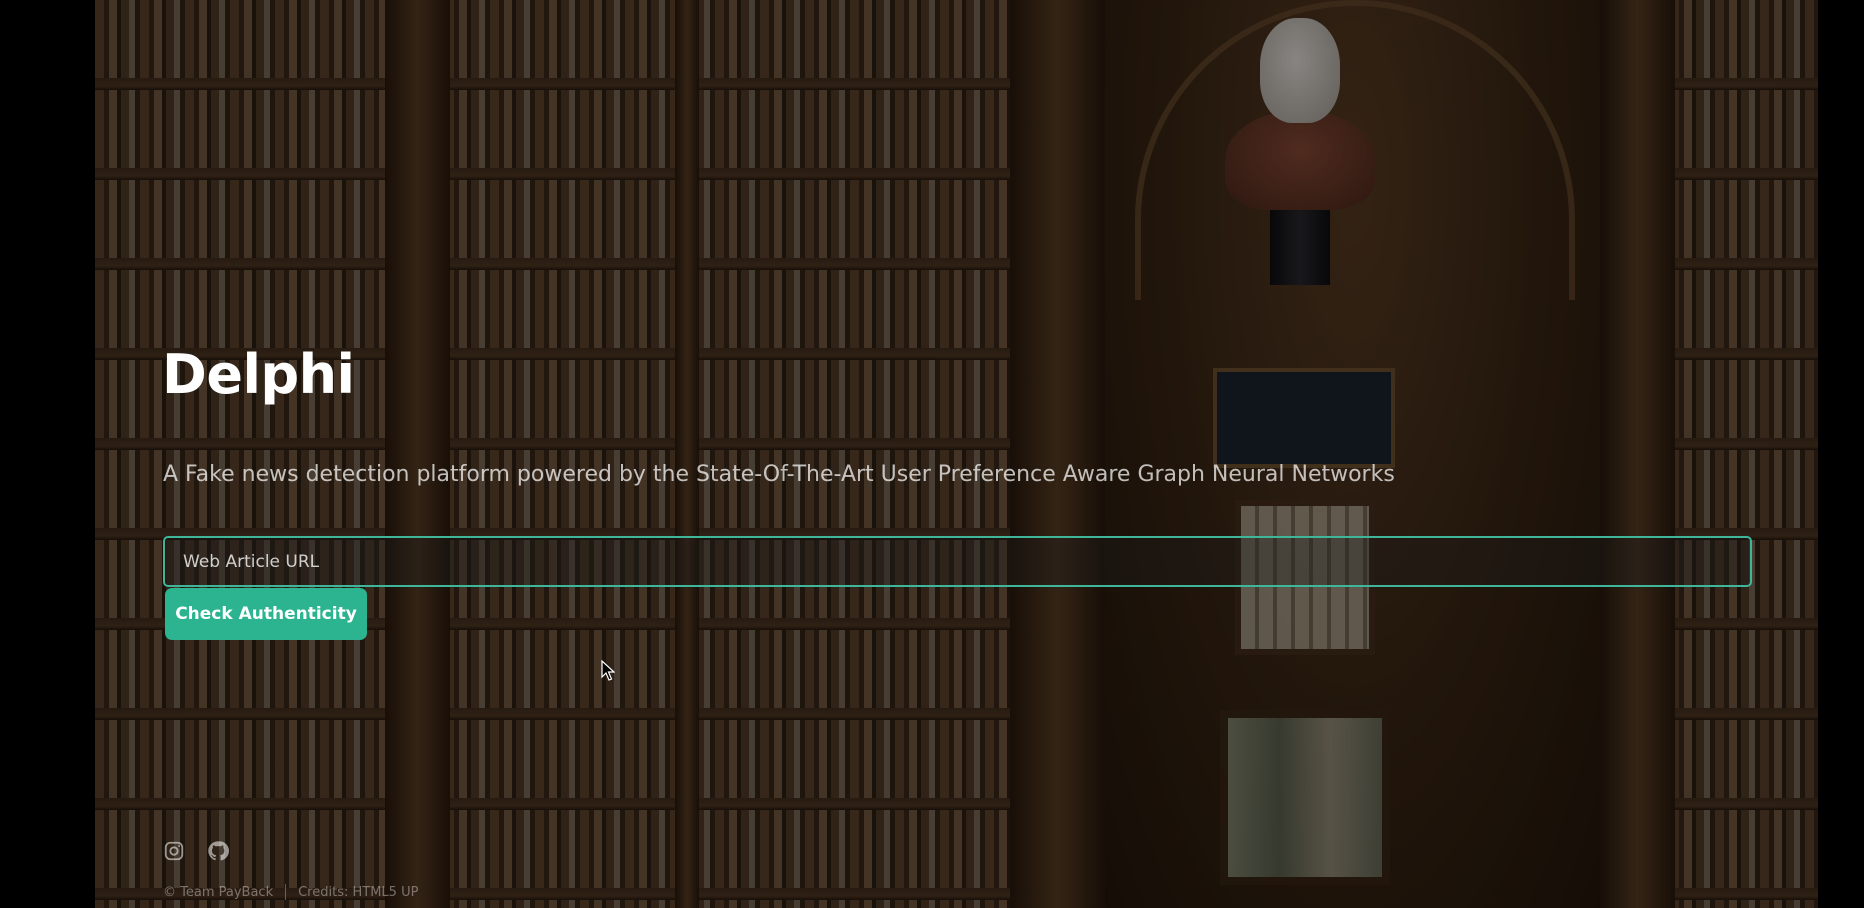  Describe the element at coordinates (290, 892) in the screenshot. I see `footer: © Team PayBack Credits: HTML5 UP` at that location.